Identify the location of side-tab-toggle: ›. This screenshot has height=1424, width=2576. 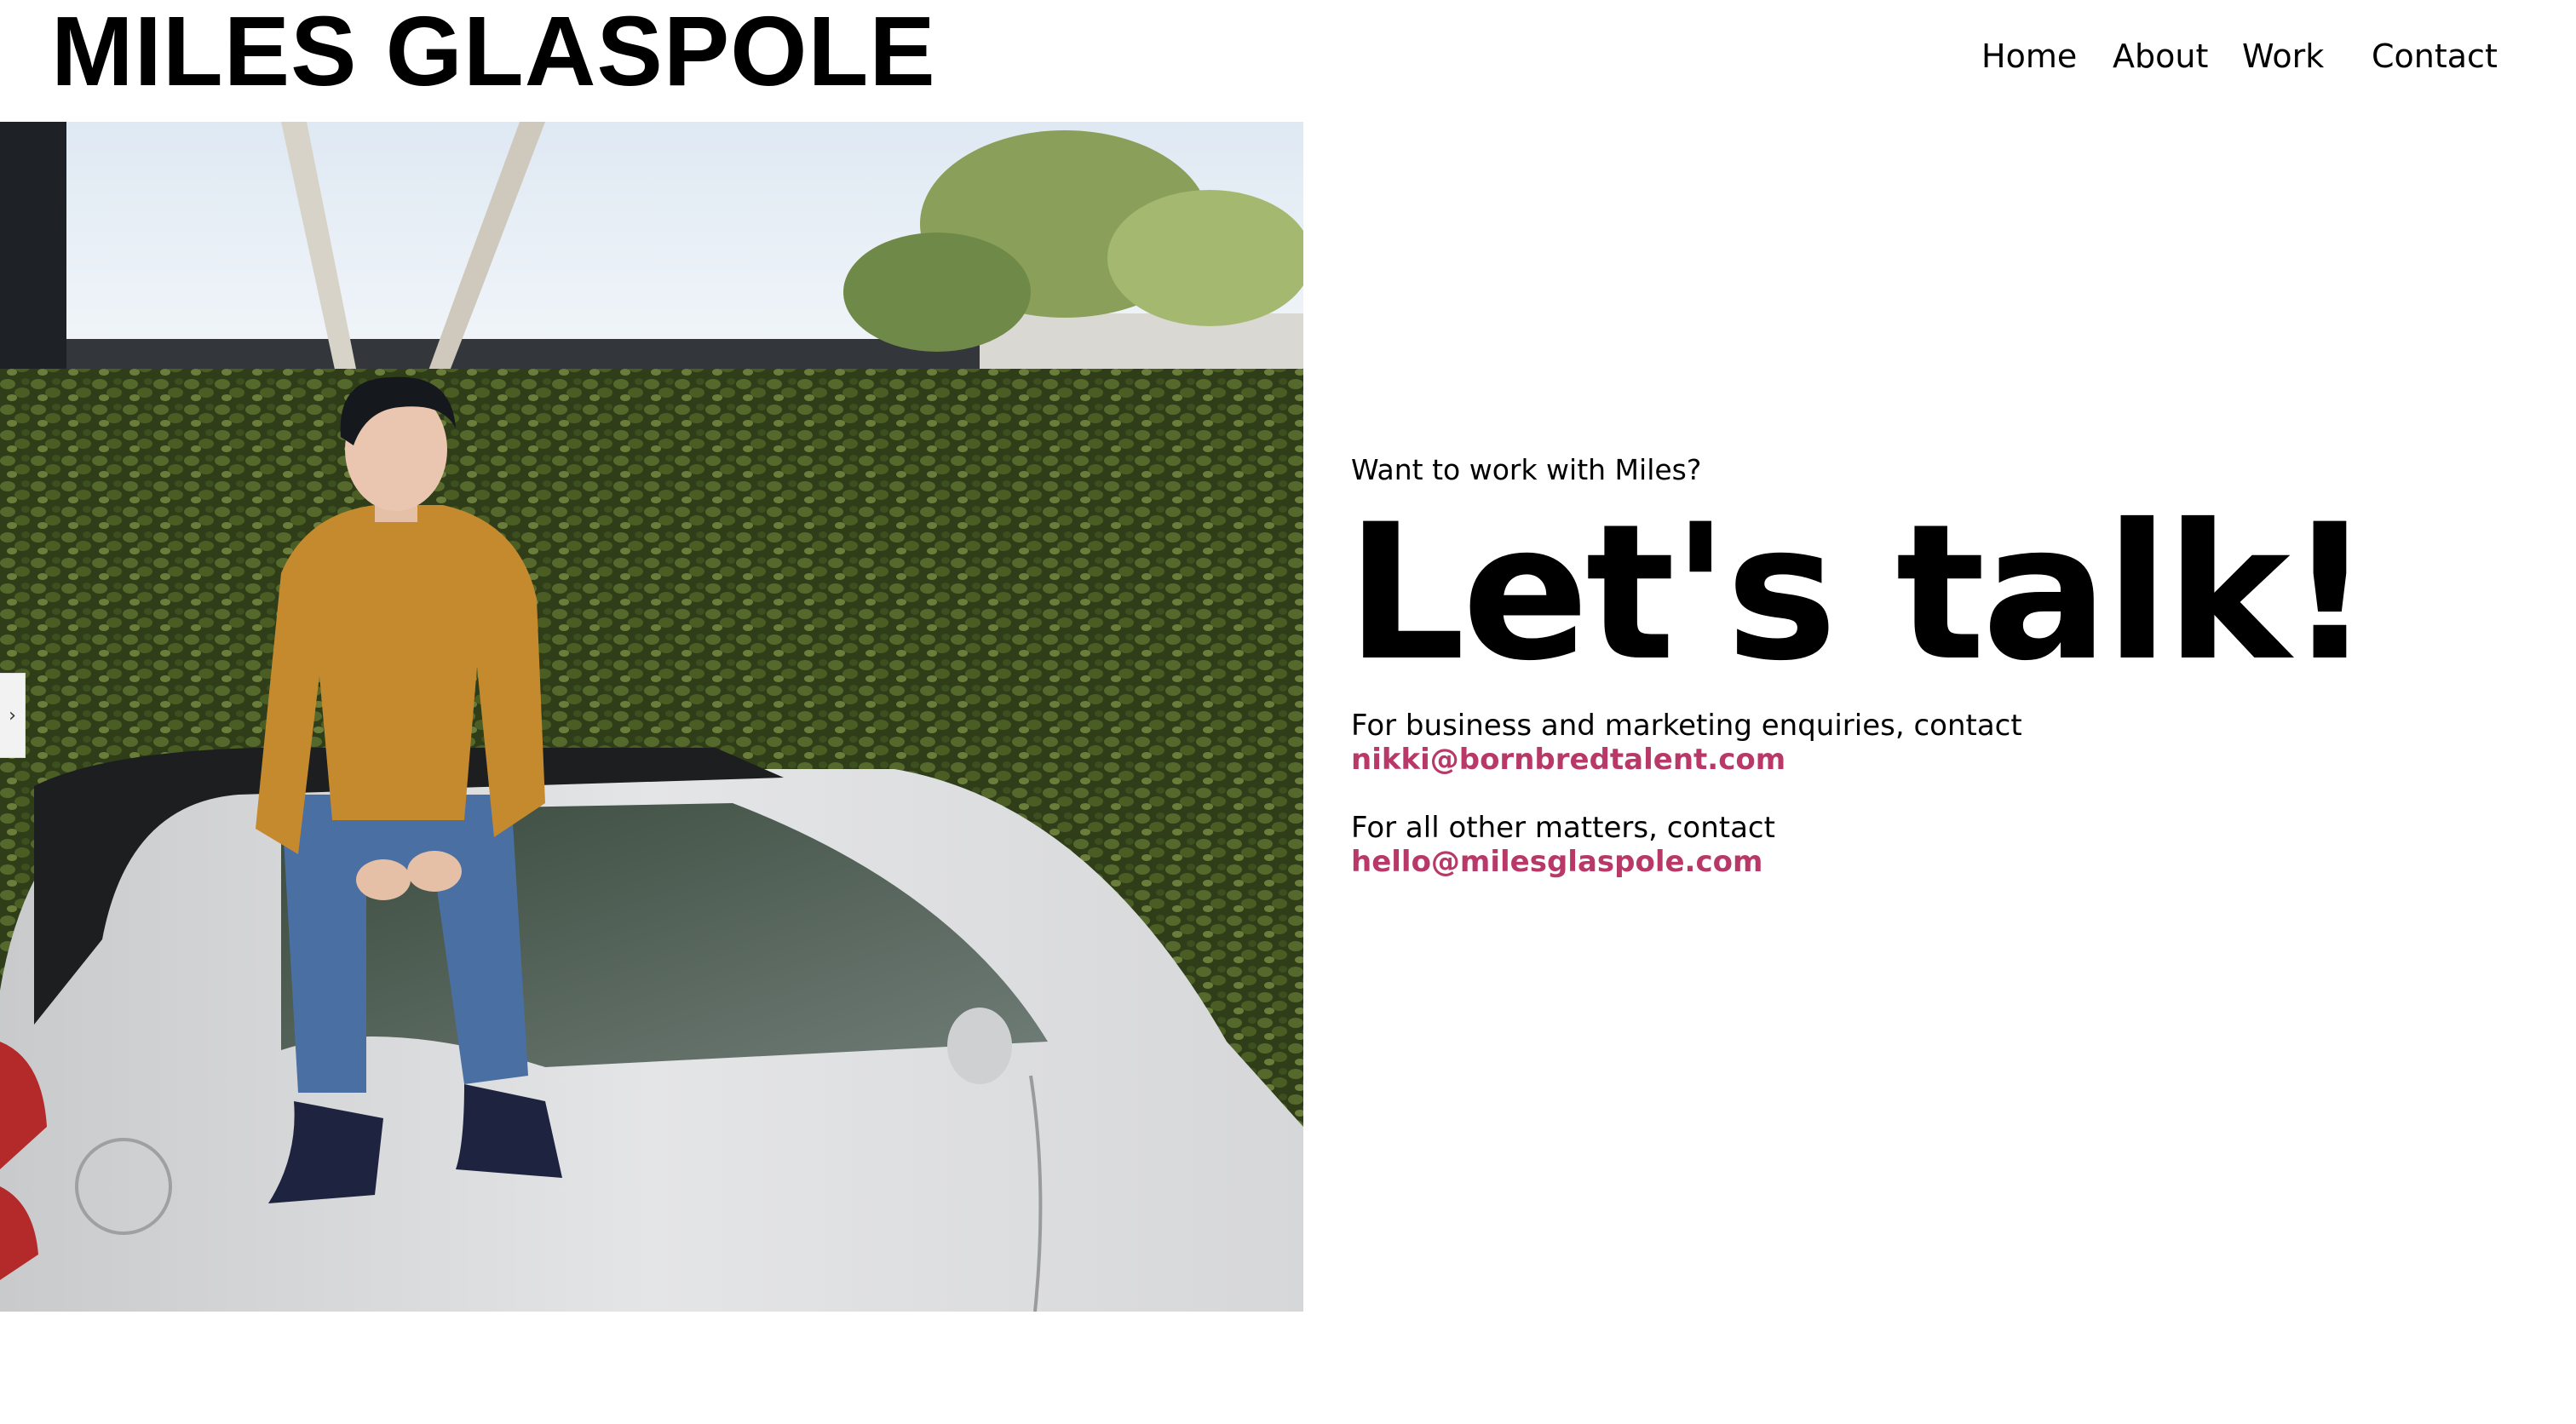
(13, 716).